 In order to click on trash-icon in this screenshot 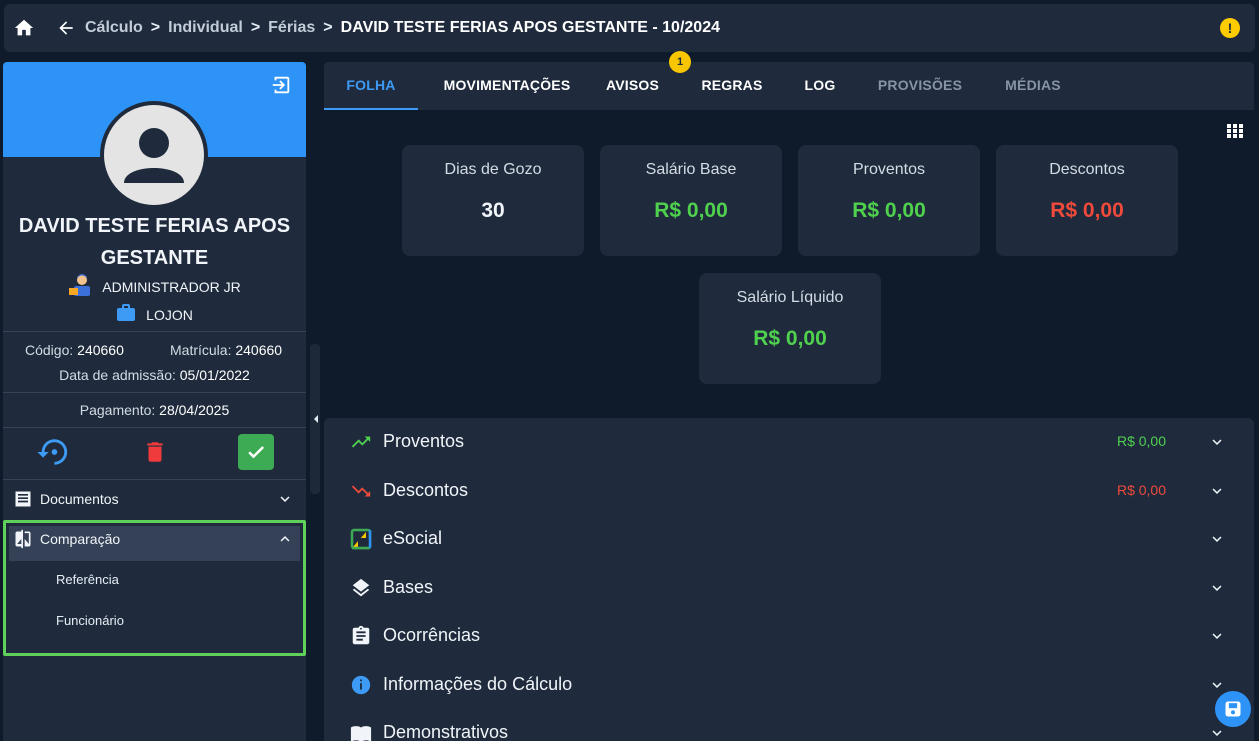, I will do `click(155, 452)`.